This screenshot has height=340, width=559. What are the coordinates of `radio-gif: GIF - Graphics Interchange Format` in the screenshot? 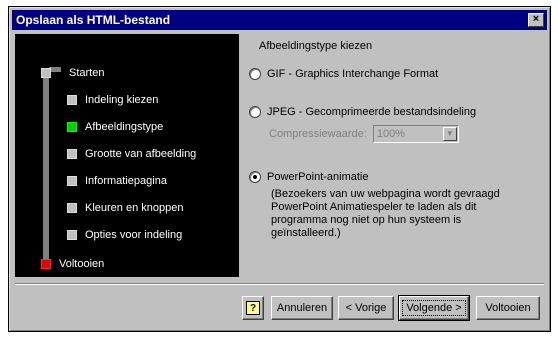 It's located at (343, 74).